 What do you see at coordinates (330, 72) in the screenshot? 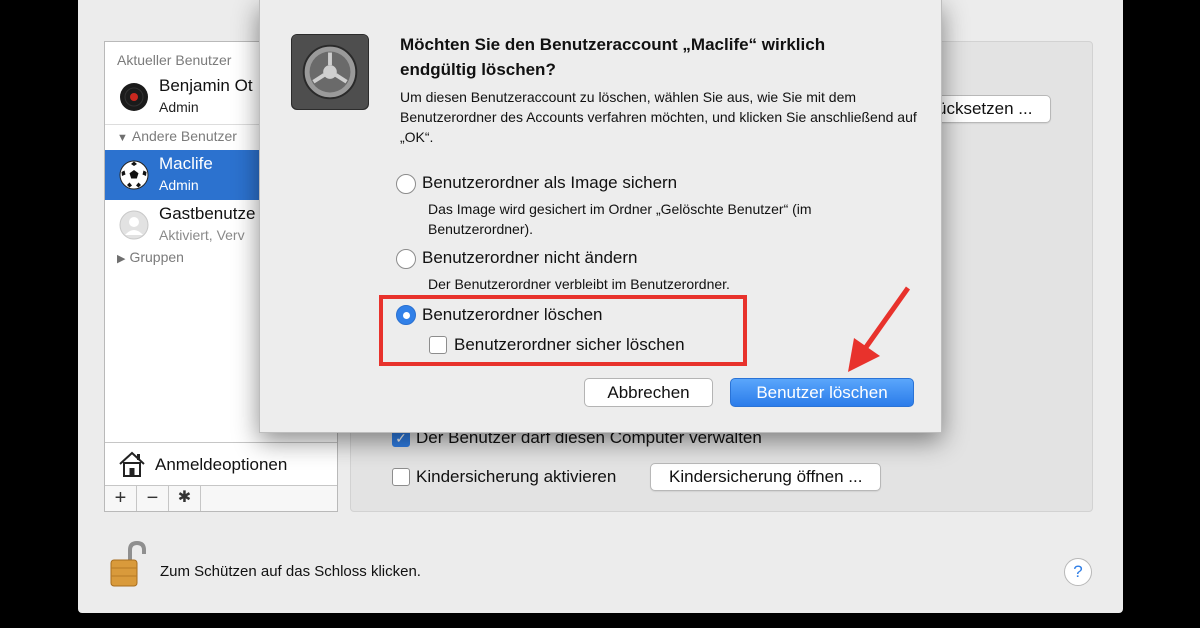
I see `system-preferences-gear-icon` at bounding box center [330, 72].